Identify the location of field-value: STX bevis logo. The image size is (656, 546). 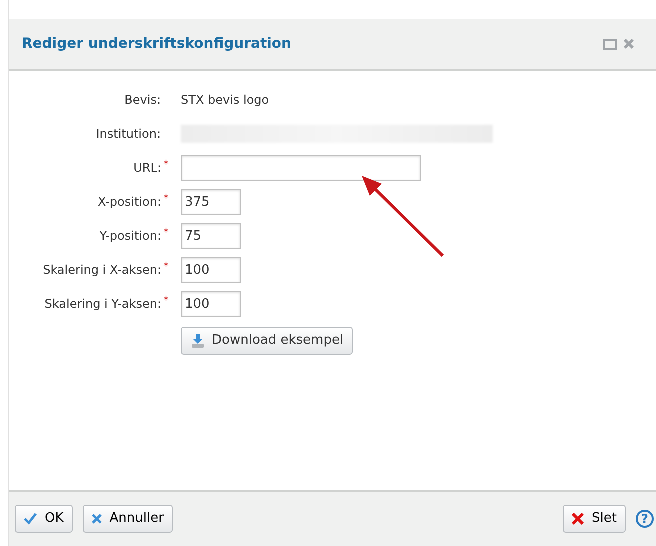
(225, 100).